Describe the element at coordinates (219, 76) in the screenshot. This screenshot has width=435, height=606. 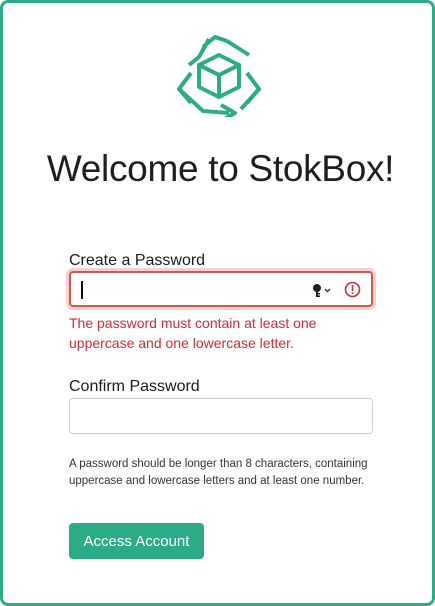
I see `recycle-cube-icon` at that location.